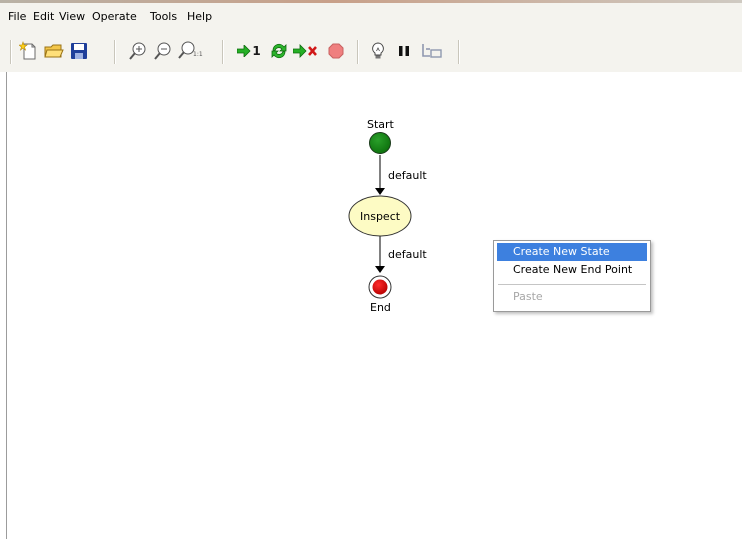 The height and width of the screenshot is (539, 742). I want to click on zoom-out-button, so click(163, 51).